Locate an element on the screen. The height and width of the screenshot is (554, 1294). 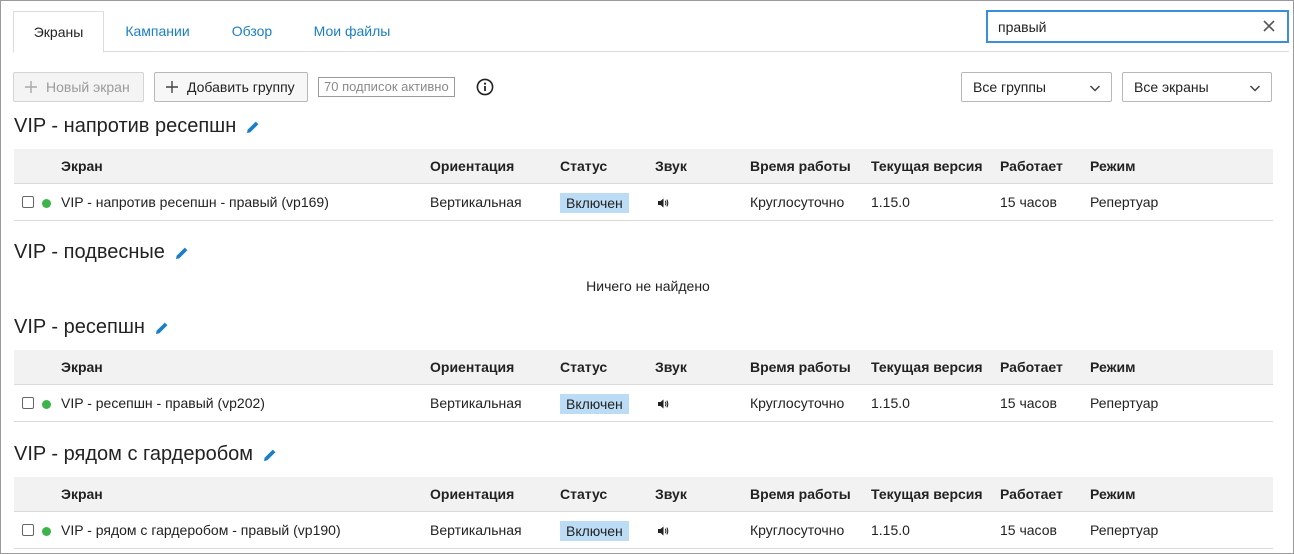
group-name: VIP - подвесные is located at coordinates (89, 252).